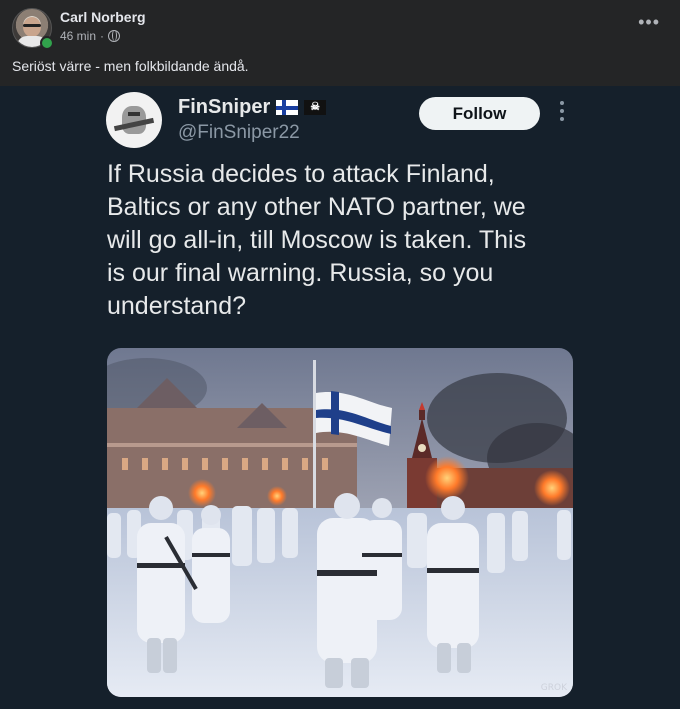 The height and width of the screenshot is (709, 680). What do you see at coordinates (315, 107) in the screenshot?
I see `pirate-flag-icon: ☠` at bounding box center [315, 107].